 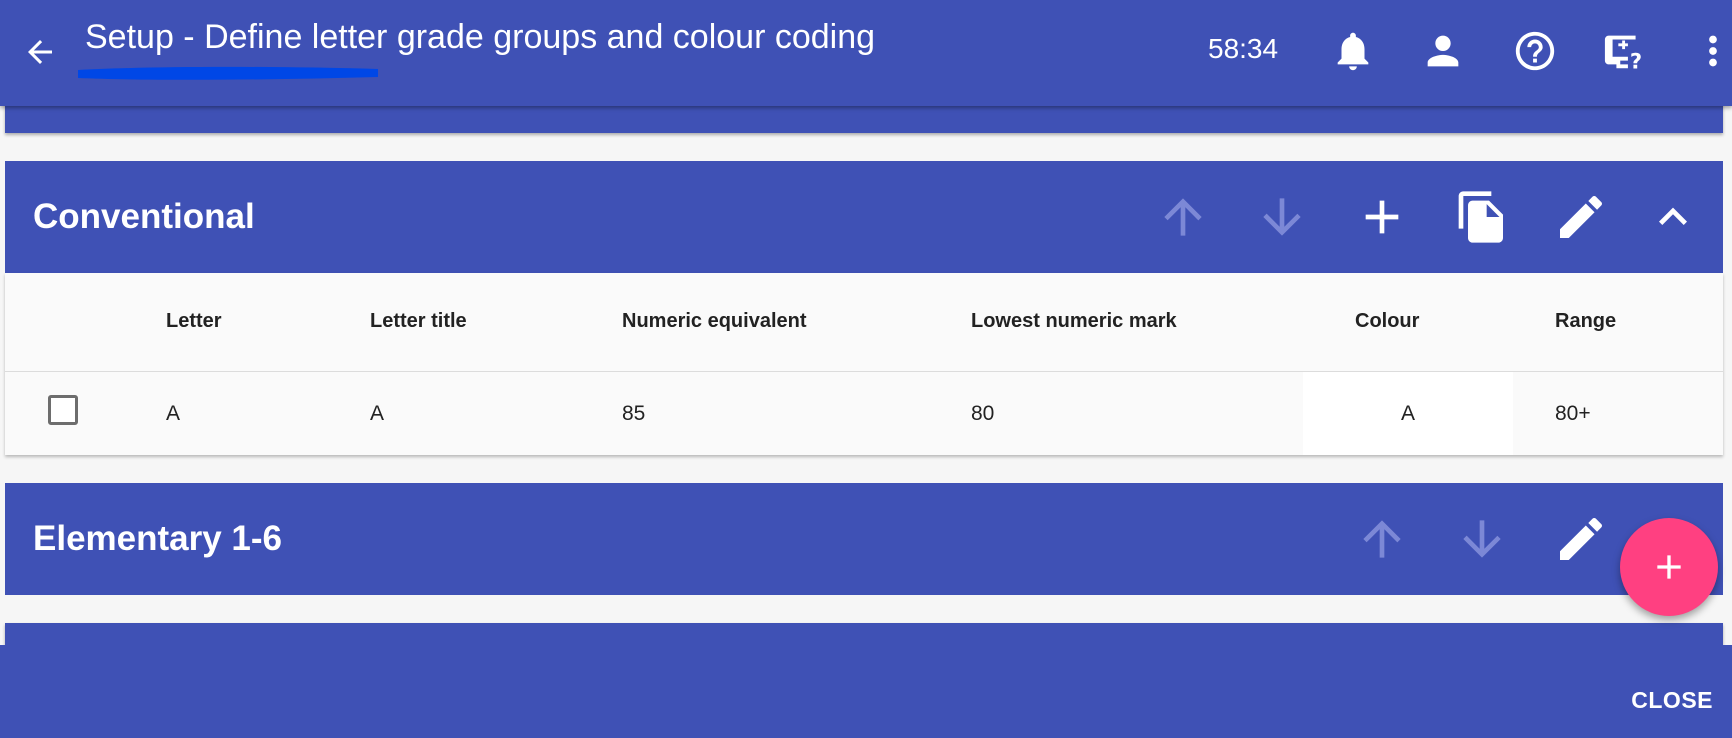 I want to click on dialog-footer: CLOSE, so click(x=866, y=691).